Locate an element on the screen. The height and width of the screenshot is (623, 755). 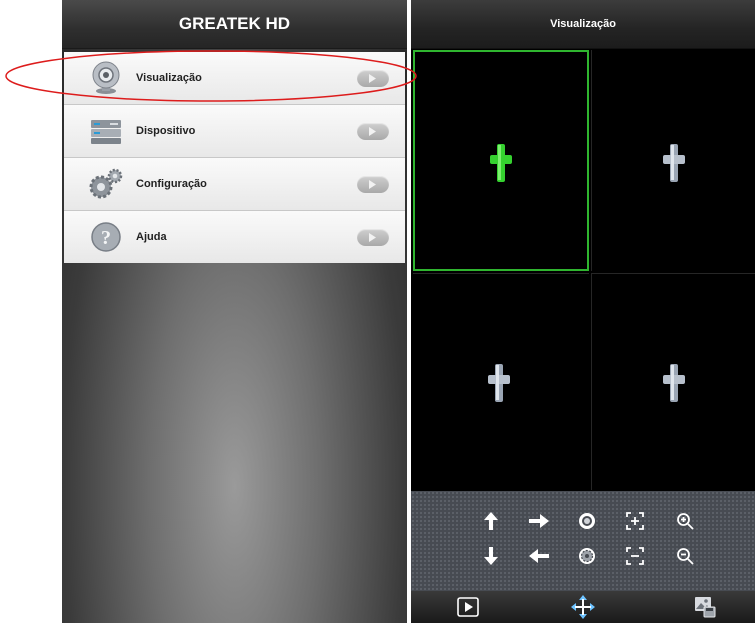
arrow-right-icon is located at coordinates (539, 521).